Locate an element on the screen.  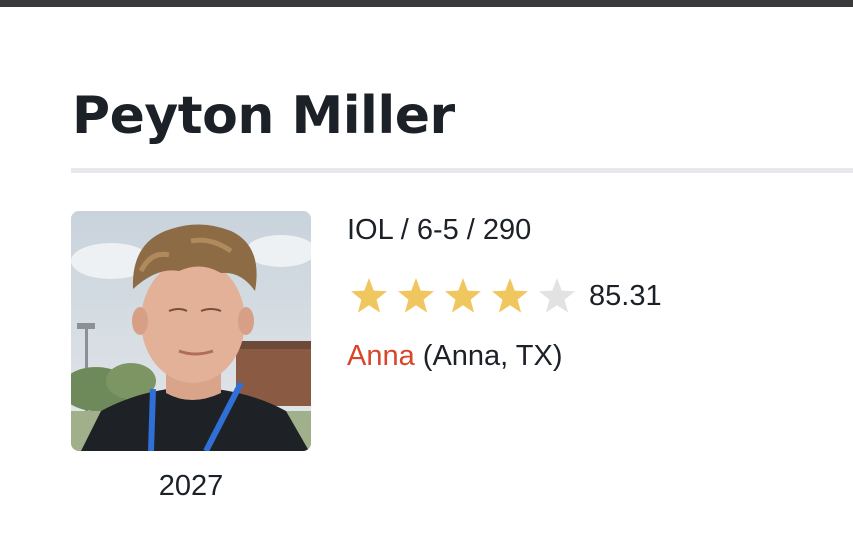
class-year: 2027 is located at coordinates (191, 486).